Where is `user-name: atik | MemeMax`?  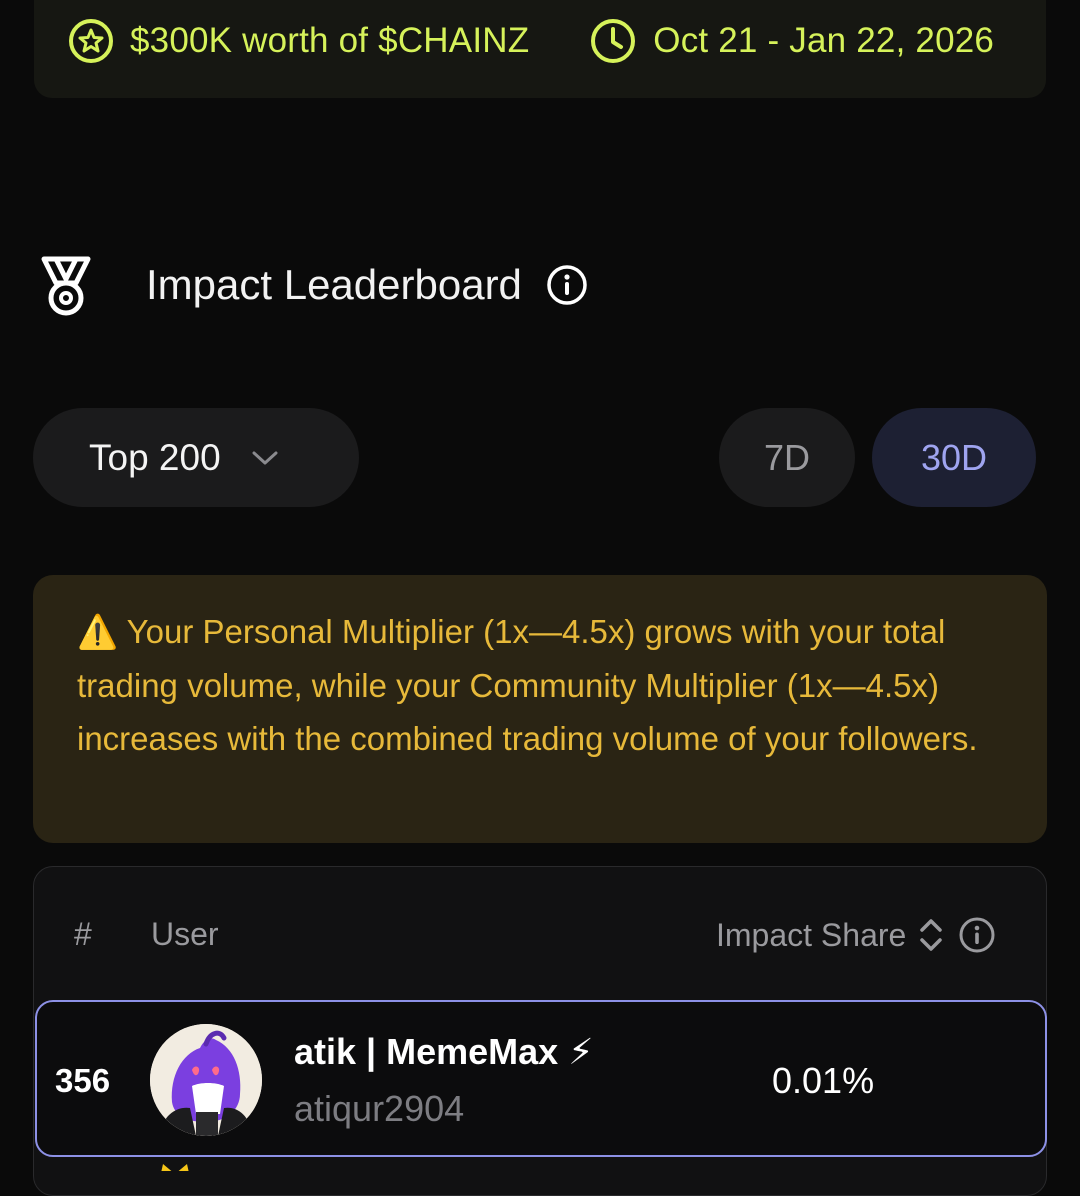
user-name: atik | MemeMax is located at coordinates (426, 1051).